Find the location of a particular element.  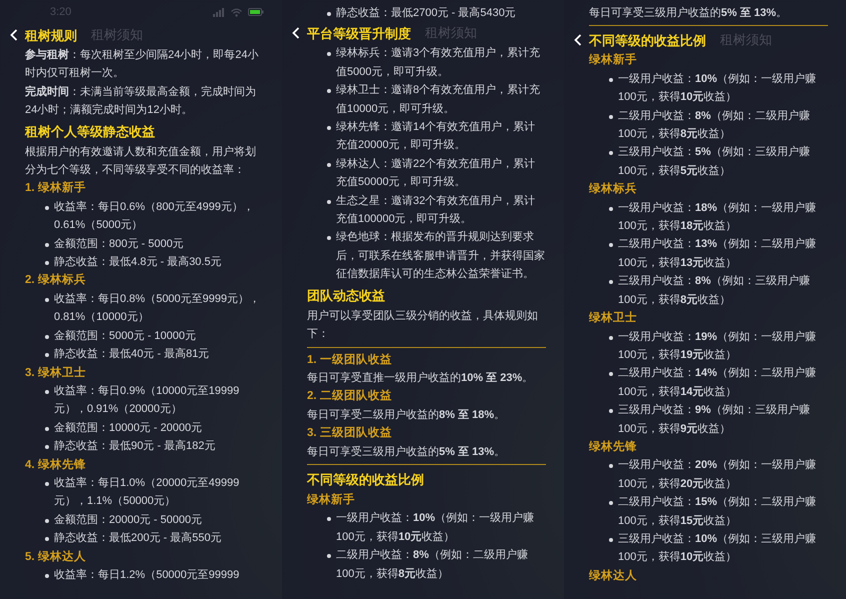

list-item-text: 金额范围：5000元 - 10000元 is located at coordinates (125, 336).